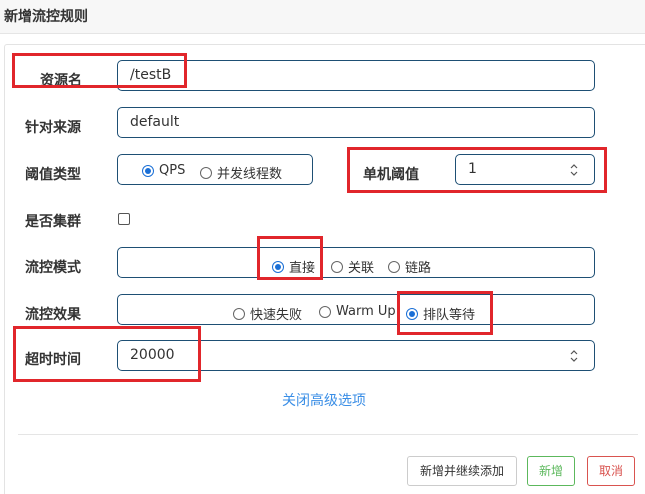 The width and height of the screenshot is (645, 494). I want to click on limit-app-input-value: default, so click(155, 122).